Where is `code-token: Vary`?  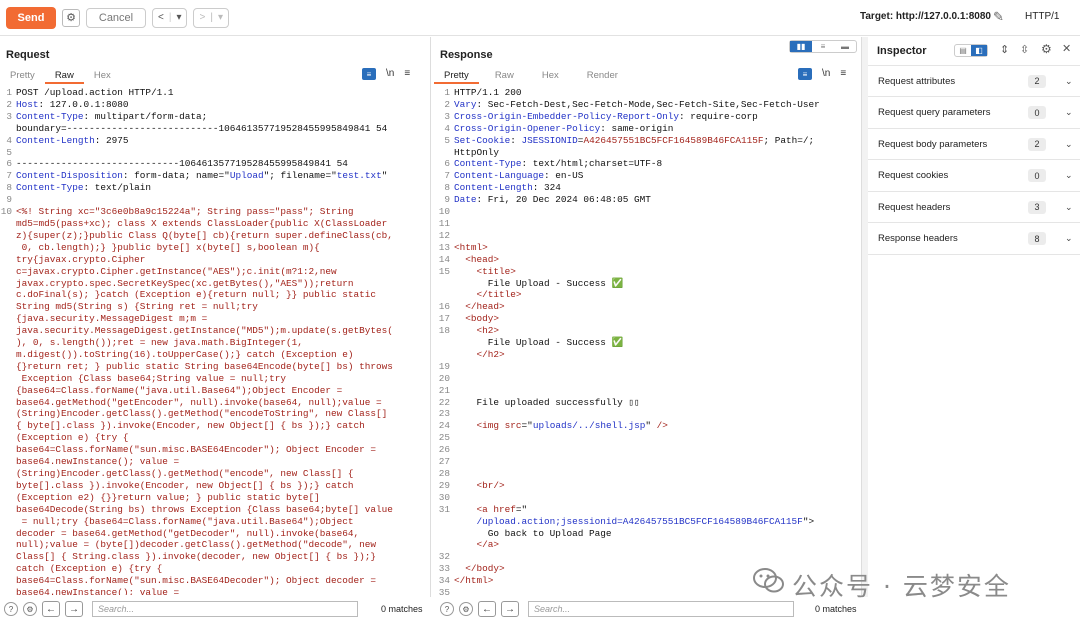 code-token: Vary is located at coordinates (465, 104).